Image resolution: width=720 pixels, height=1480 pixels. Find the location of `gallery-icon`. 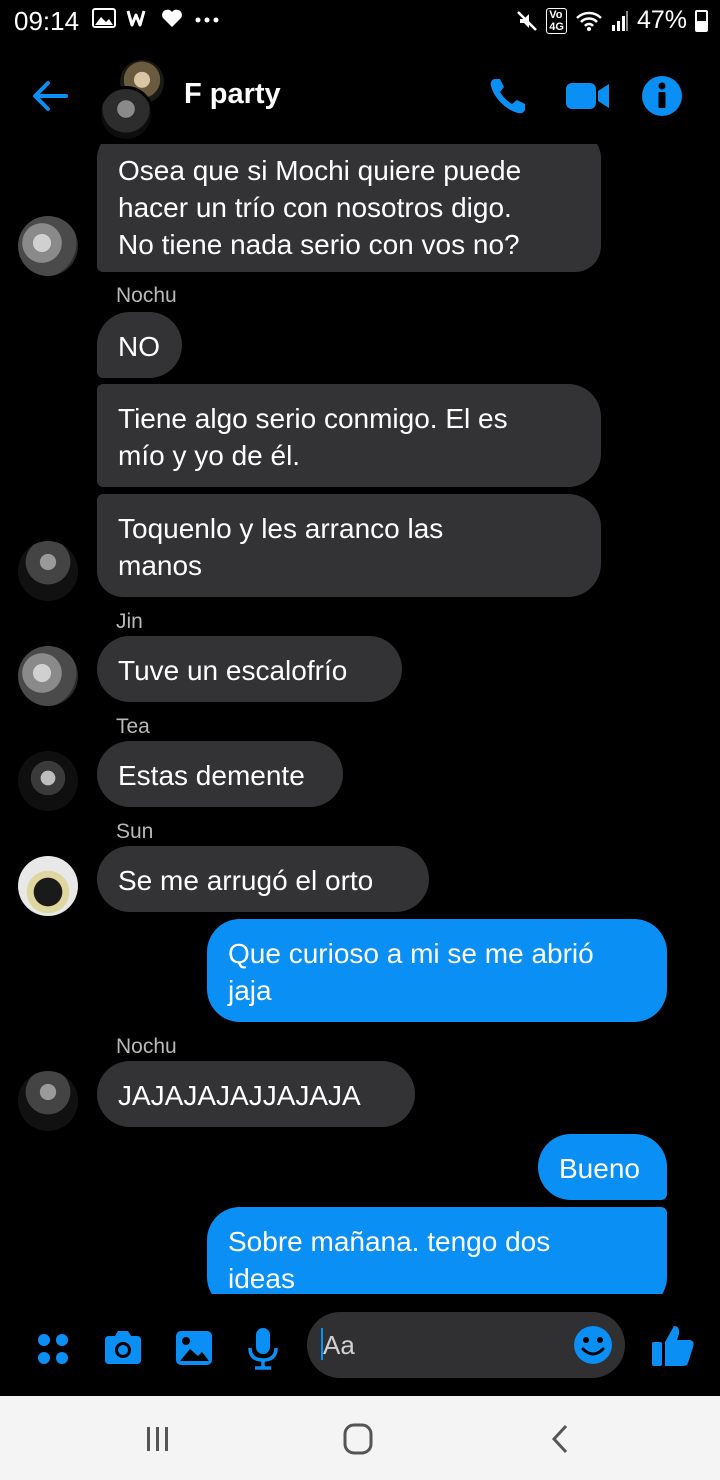

gallery-icon is located at coordinates (194, 1348).